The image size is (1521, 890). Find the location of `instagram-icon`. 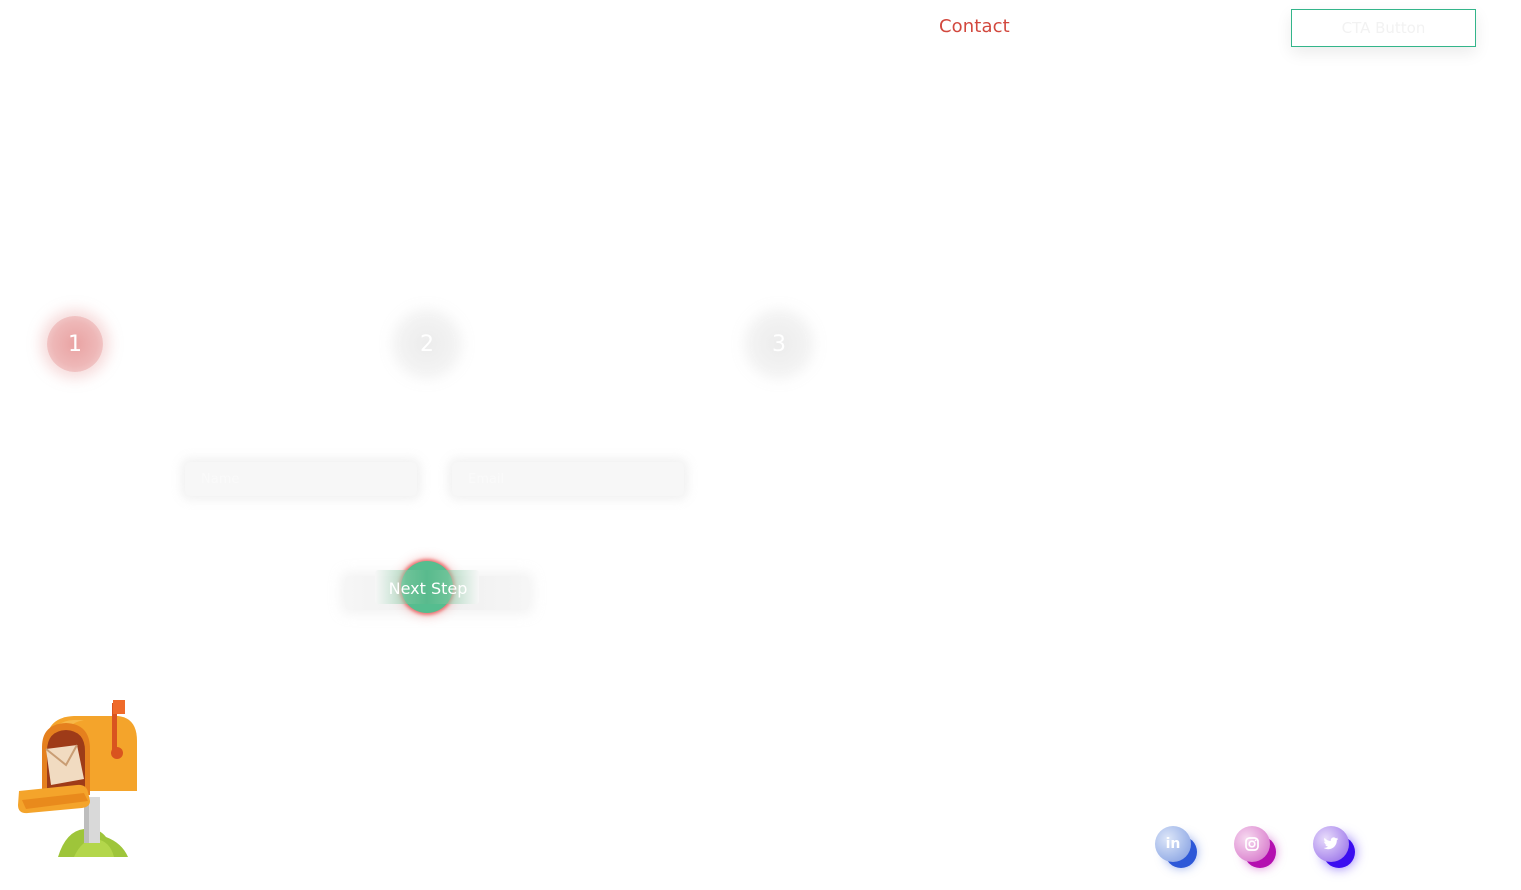

instagram-icon is located at coordinates (1252, 844).